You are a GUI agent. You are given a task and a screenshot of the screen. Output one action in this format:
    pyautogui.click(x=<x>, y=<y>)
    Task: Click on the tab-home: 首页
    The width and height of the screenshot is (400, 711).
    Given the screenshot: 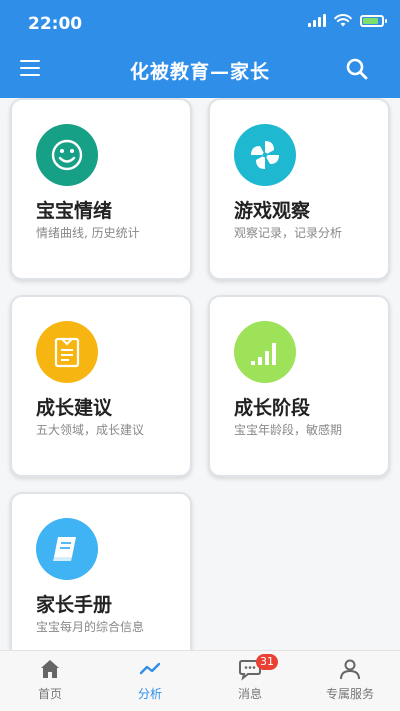 What is the action you would take?
    pyautogui.click(x=50, y=681)
    